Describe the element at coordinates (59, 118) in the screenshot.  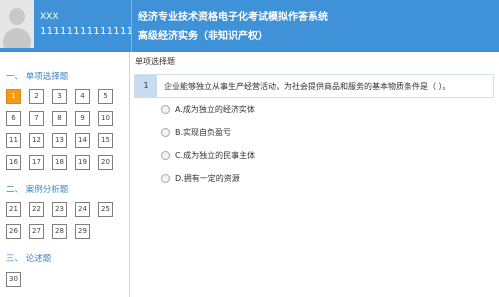
I see `question-nav-button: 8` at that location.